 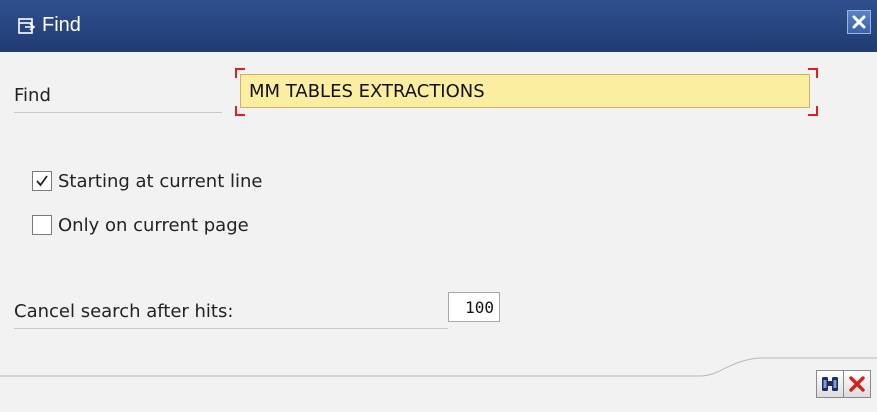 What do you see at coordinates (474, 307) in the screenshot?
I see `hits-input` at bounding box center [474, 307].